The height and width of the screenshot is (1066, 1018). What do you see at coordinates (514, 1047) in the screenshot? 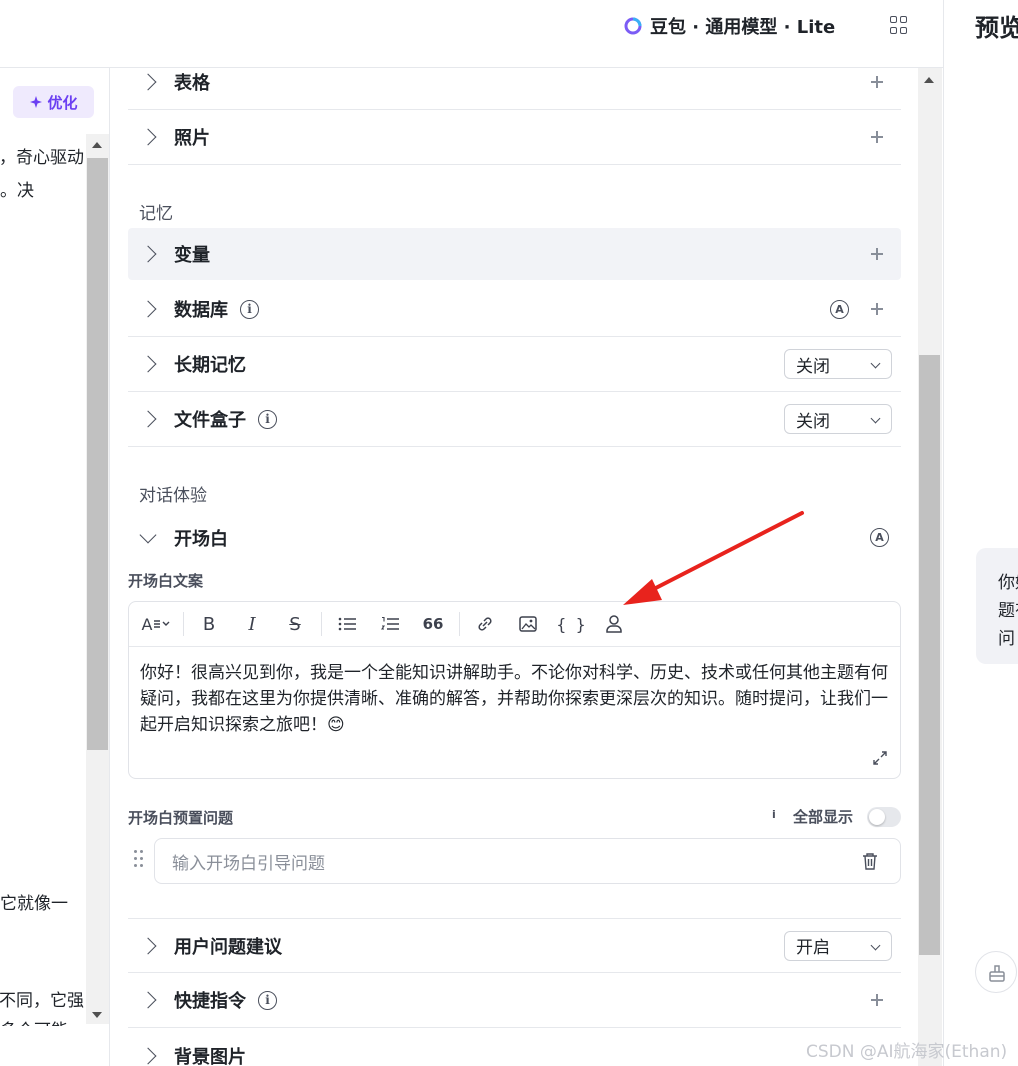
I see `row-background: 背景图片` at bounding box center [514, 1047].